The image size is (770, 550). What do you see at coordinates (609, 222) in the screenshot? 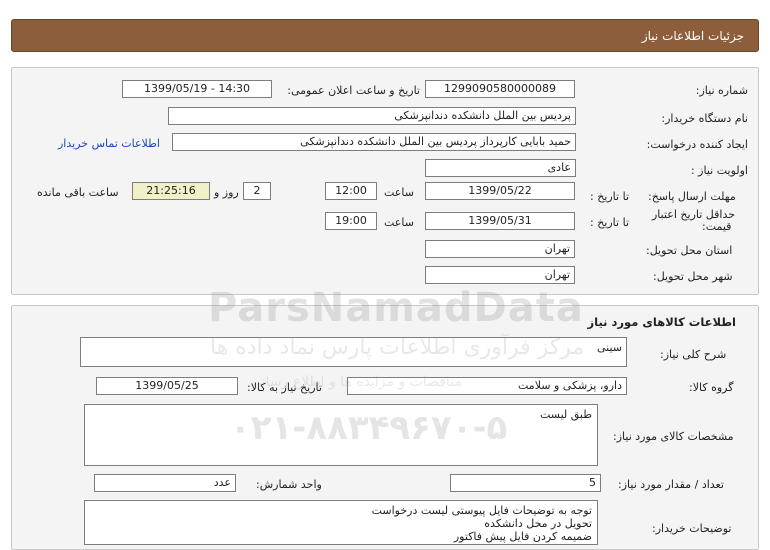
I see `validity-to-date-label: تا تاریخ :` at bounding box center [609, 222].